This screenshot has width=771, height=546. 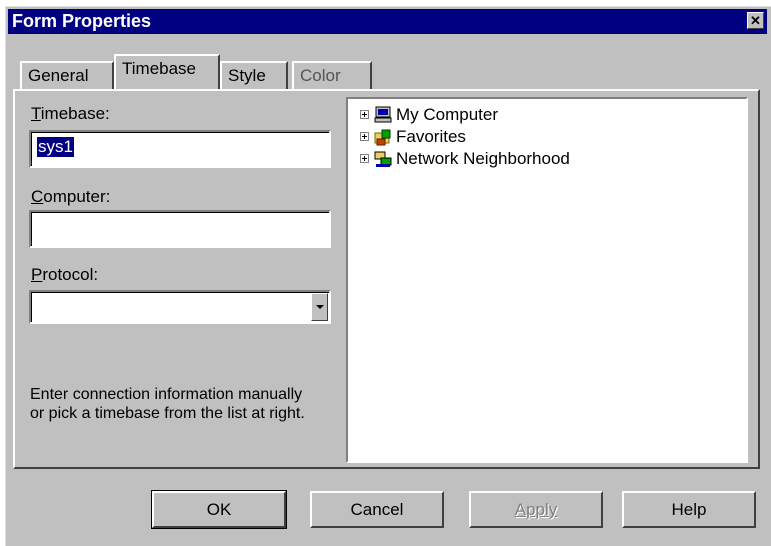 I want to click on tab-color: Color, so click(x=332, y=75).